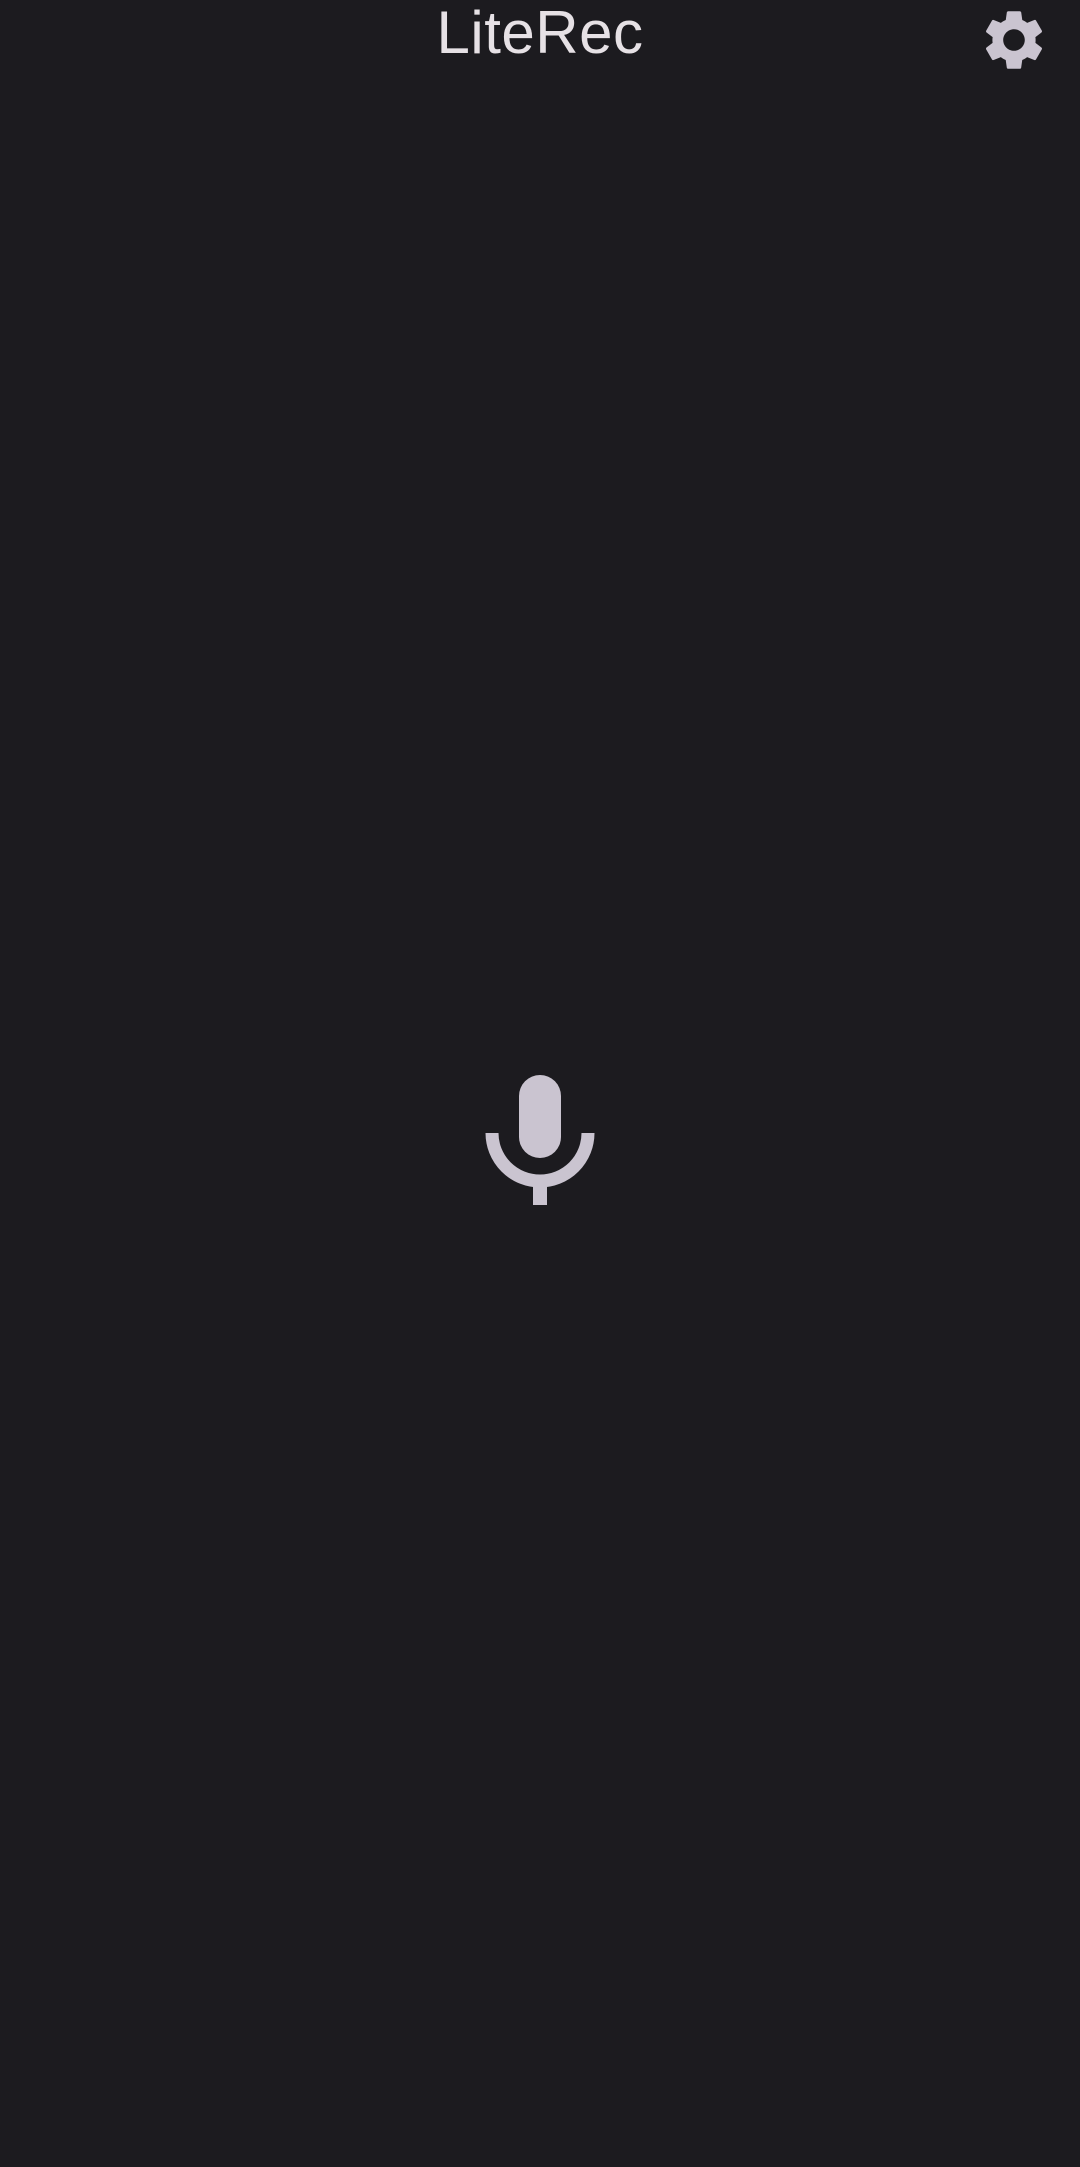 This screenshot has width=1080, height=2167. I want to click on record-button, so click(540, 1135).